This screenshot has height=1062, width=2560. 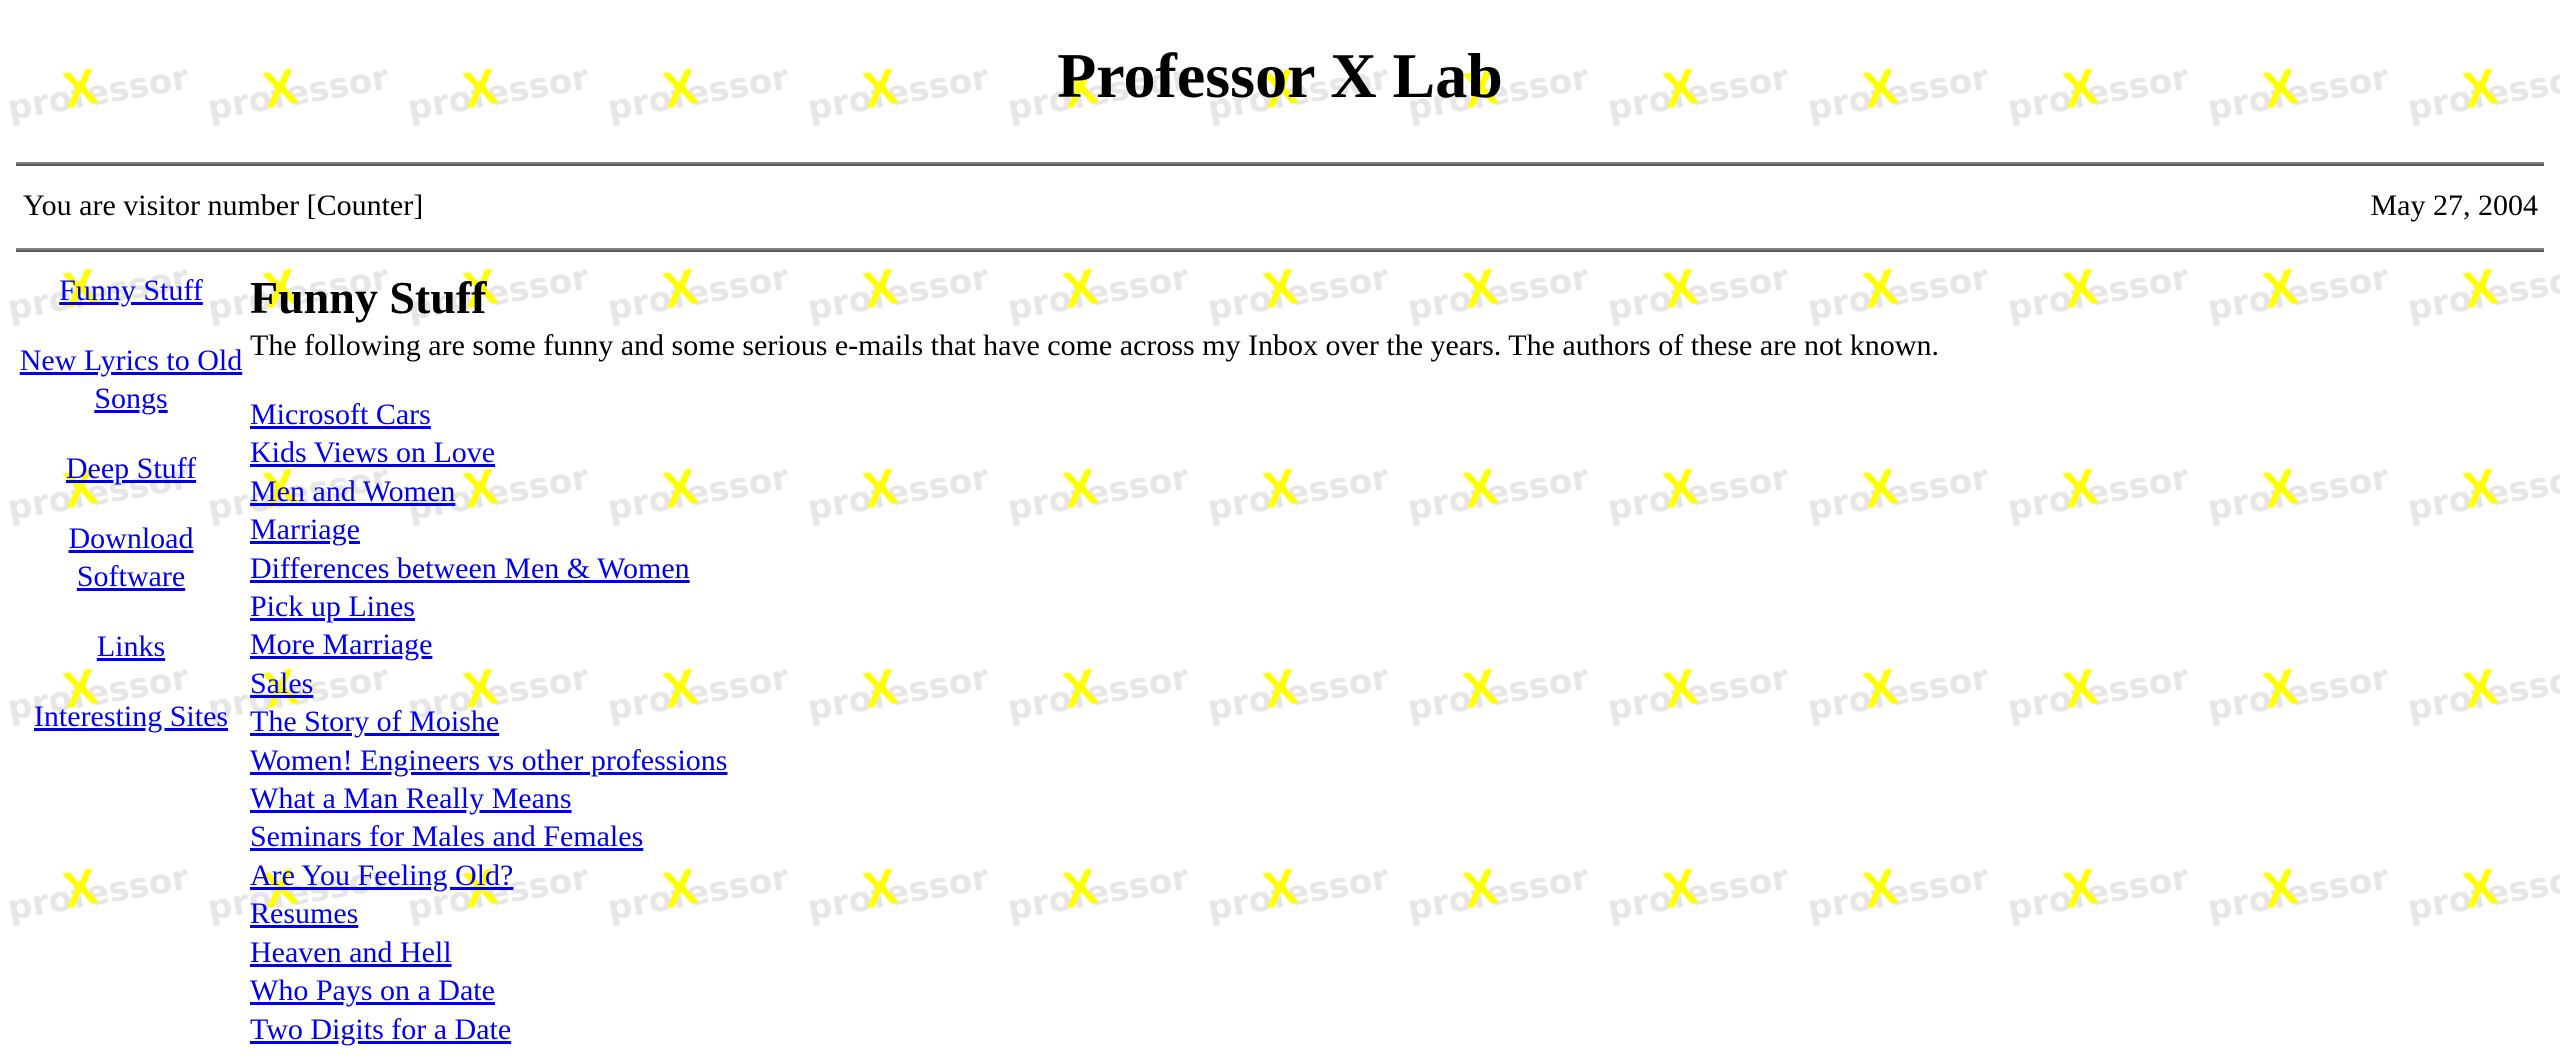 I want to click on sidebar-item-deep-stuff: Deep Stuff, so click(x=131, y=469).